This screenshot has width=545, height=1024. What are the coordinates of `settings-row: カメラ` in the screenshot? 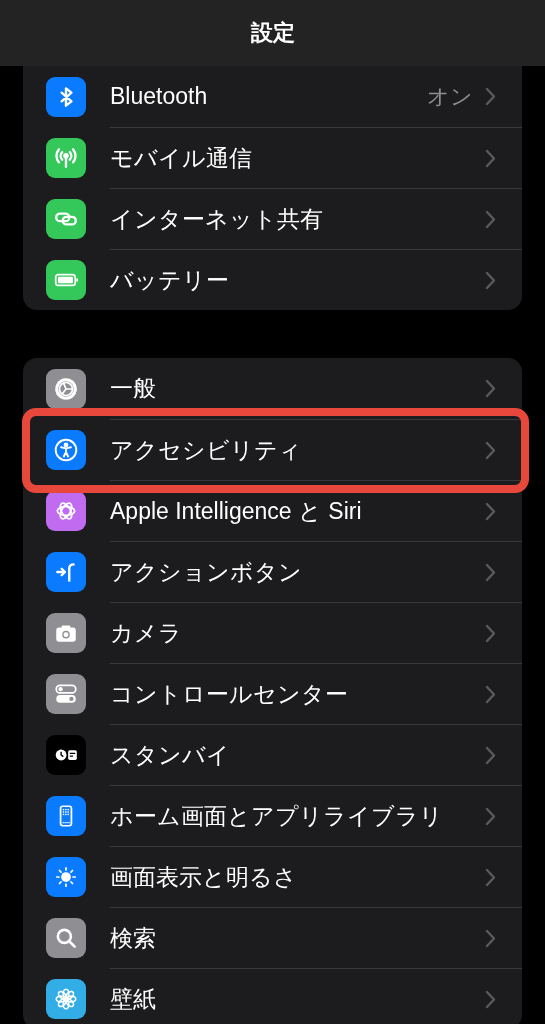 It's located at (272, 632).